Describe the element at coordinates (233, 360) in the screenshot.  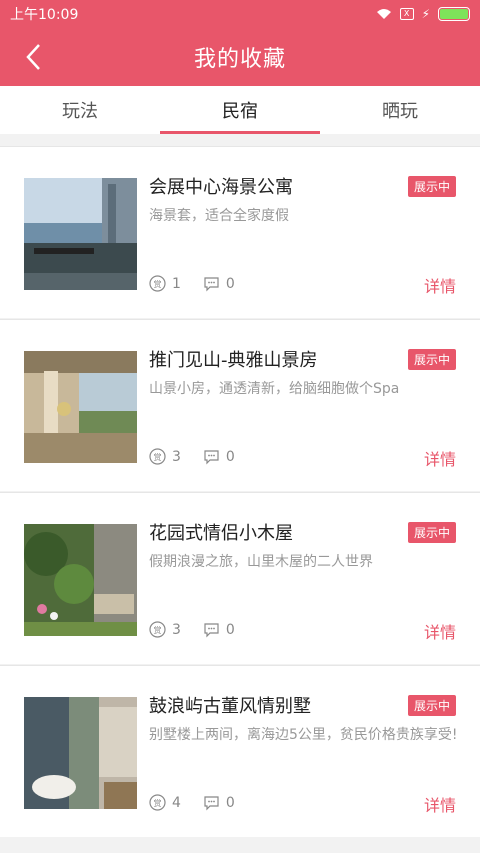
I see `listing-title: 推门见山-典雅山景房` at that location.